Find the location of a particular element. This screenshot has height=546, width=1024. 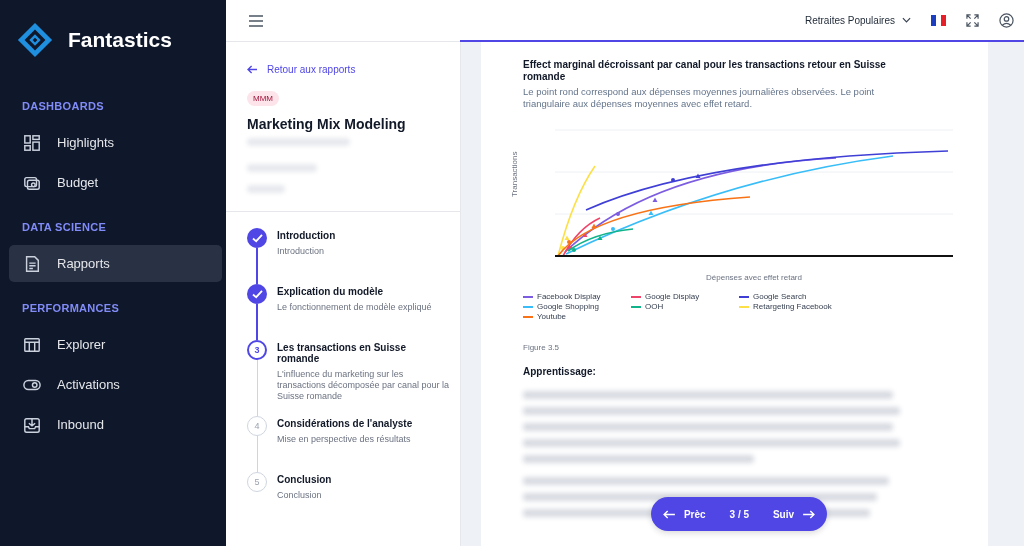

legend-label: OOH is located at coordinates (654, 307).